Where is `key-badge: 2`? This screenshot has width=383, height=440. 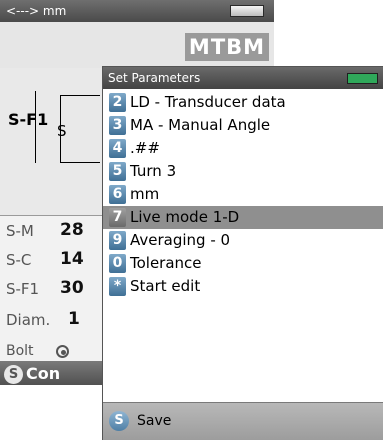
key-badge: 2 is located at coordinates (117, 102).